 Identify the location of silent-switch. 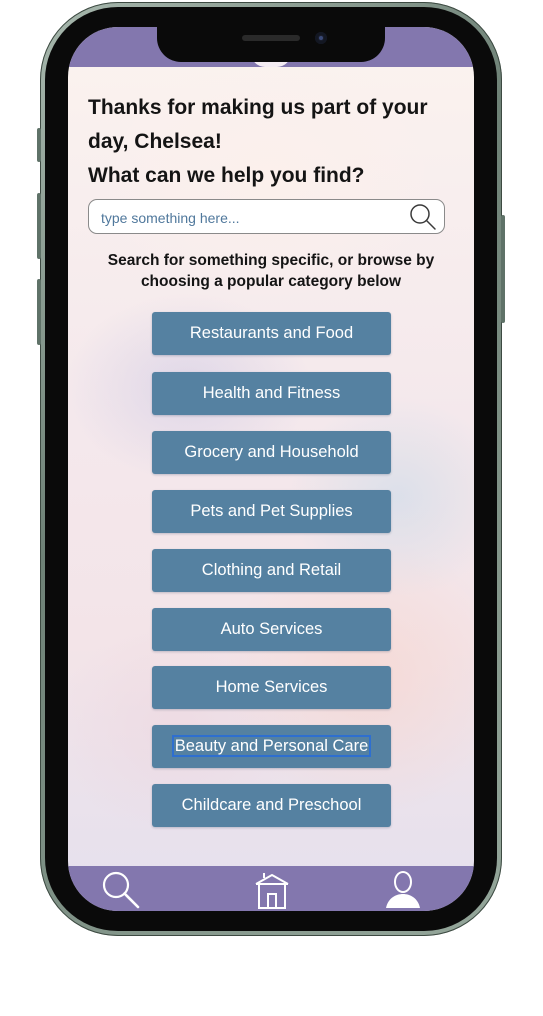
(39, 145).